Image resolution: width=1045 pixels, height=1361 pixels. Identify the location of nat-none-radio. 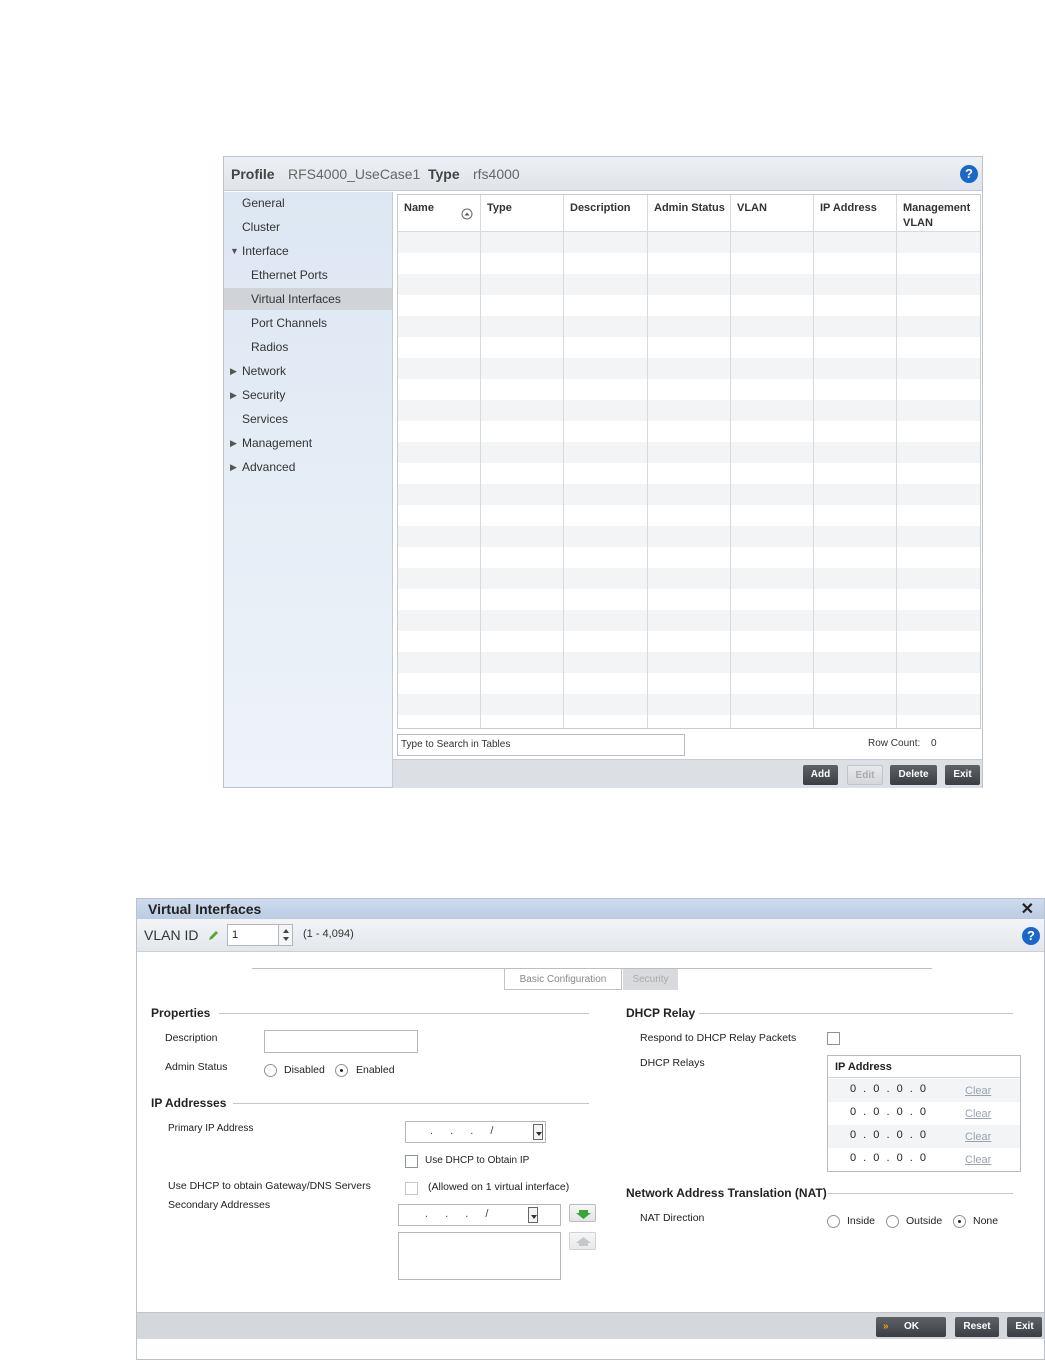
(959, 1221).